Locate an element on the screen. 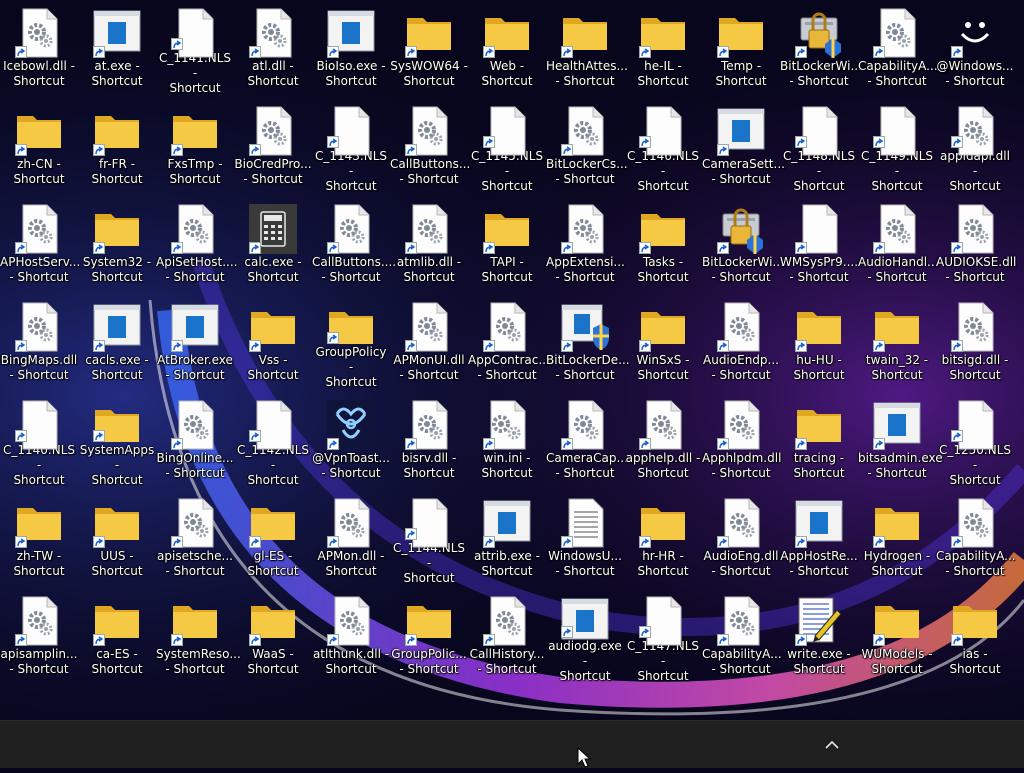  desktop-shortcut: appidapi.dll - Shortcut is located at coordinates (975, 146).